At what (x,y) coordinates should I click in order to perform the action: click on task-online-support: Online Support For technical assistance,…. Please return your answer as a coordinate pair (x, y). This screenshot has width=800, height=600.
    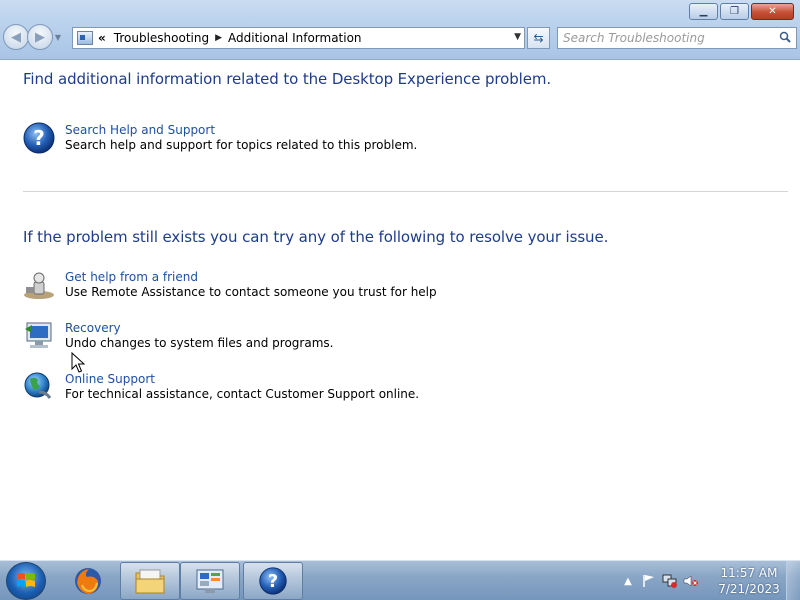
    Looking at the image, I should click on (220, 387).